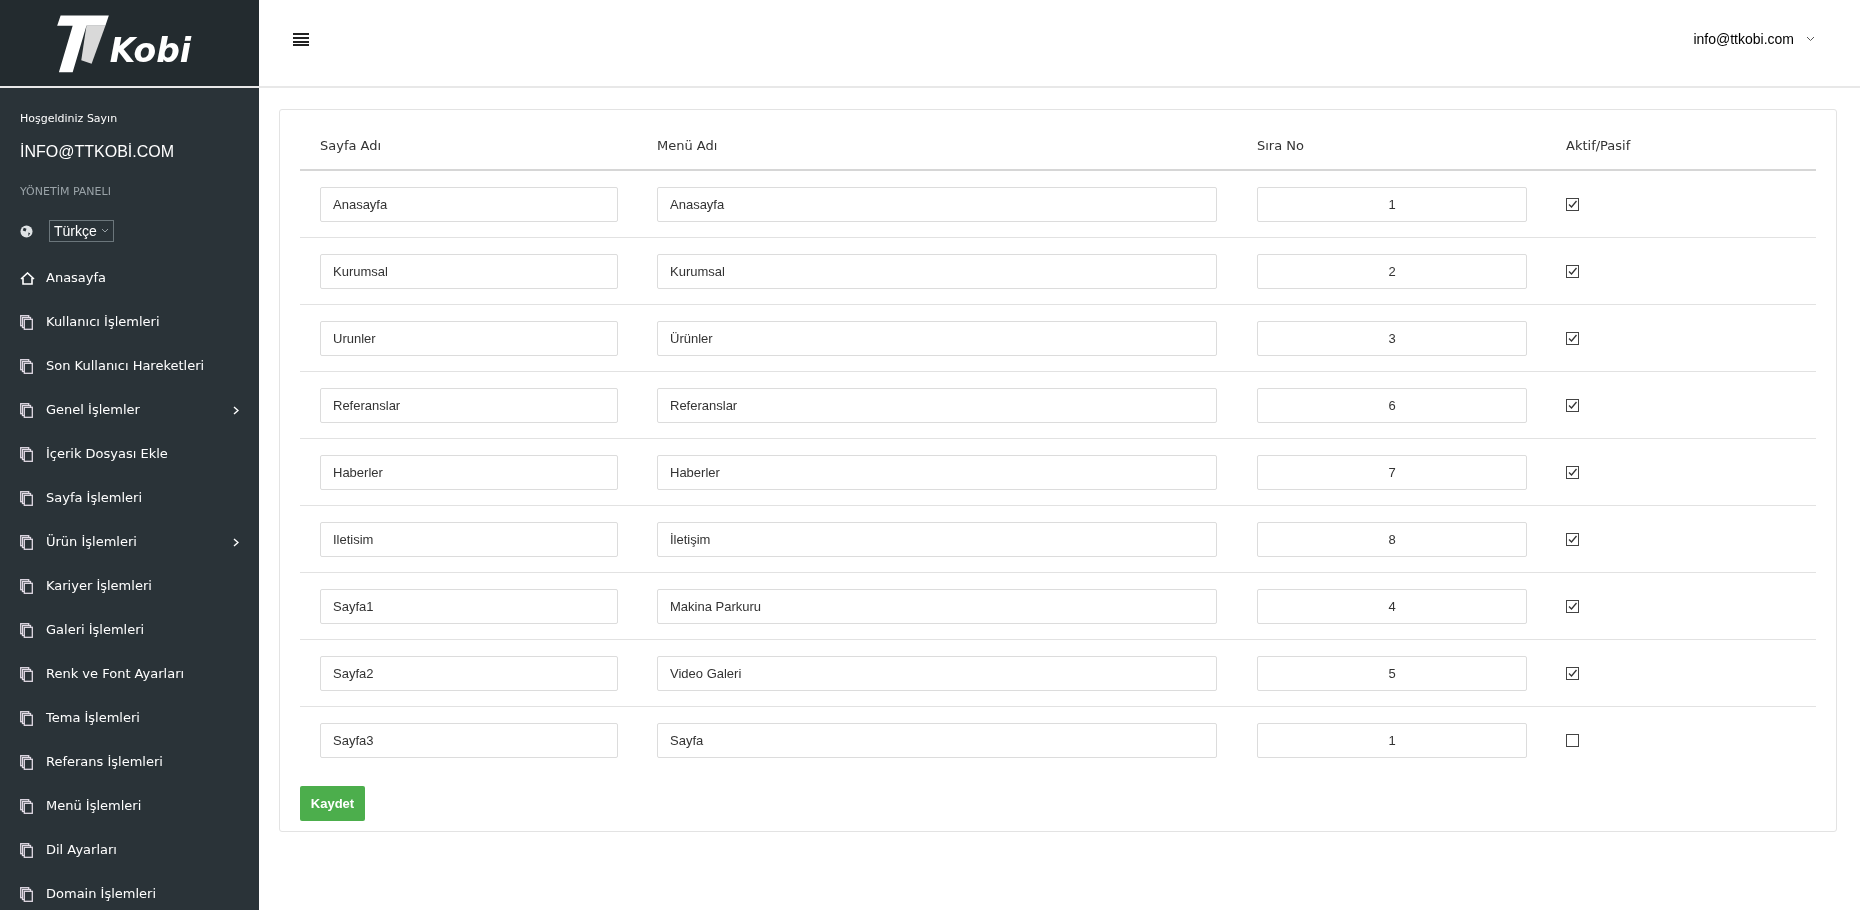 This screenshot has width=1860, height=910. What do you see at coordinates (129, 278) in the screenshot?
I see `nav-item: Anasayfa` at bounding box center [129, 278].